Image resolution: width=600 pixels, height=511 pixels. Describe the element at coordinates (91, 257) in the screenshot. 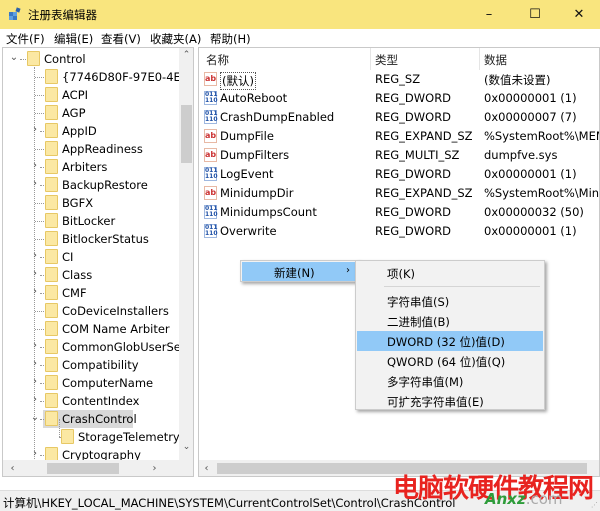

I see `tree-item: › CI` at that location.